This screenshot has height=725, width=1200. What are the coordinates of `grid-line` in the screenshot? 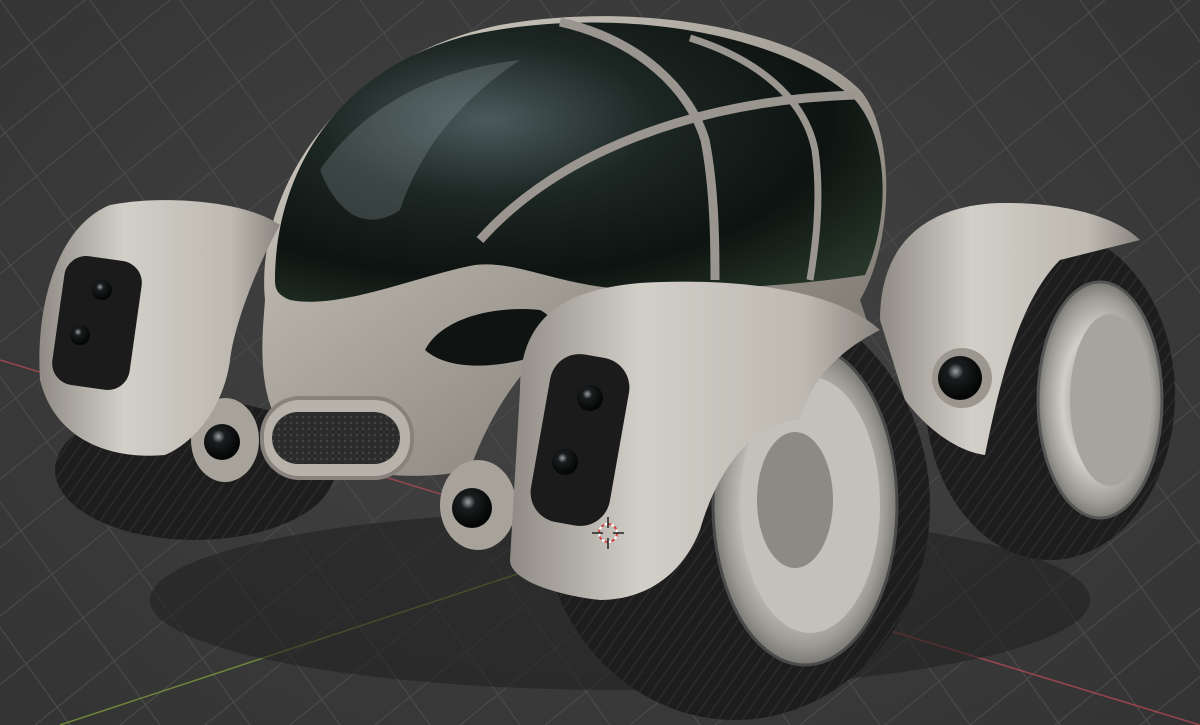 It's located at (1184, 21).